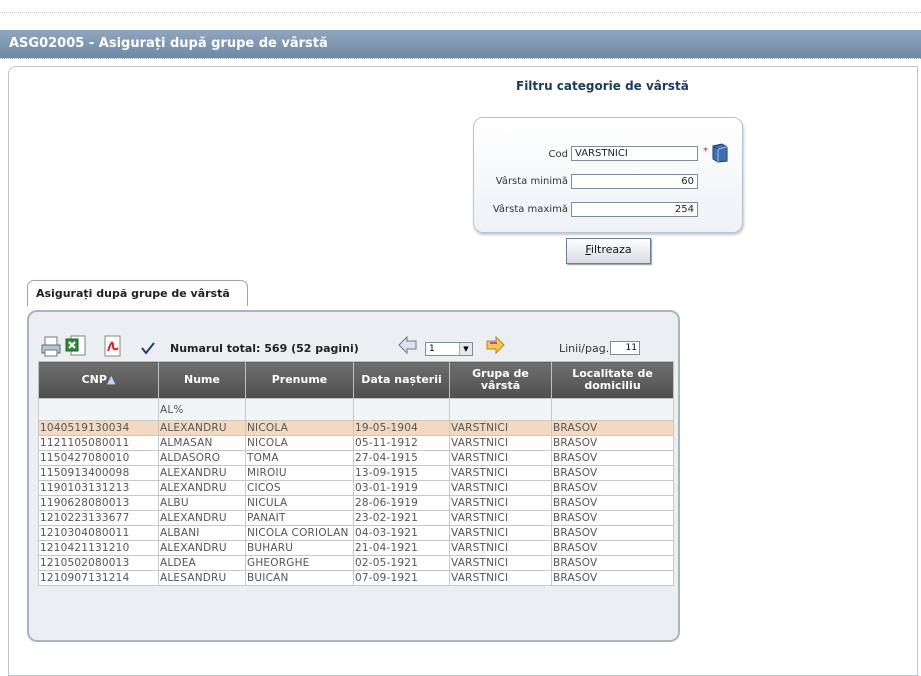  Describe the element at coordinates (530, 209) in the screenshot. I see `max-age-label: Vârsta maximă` at that location.